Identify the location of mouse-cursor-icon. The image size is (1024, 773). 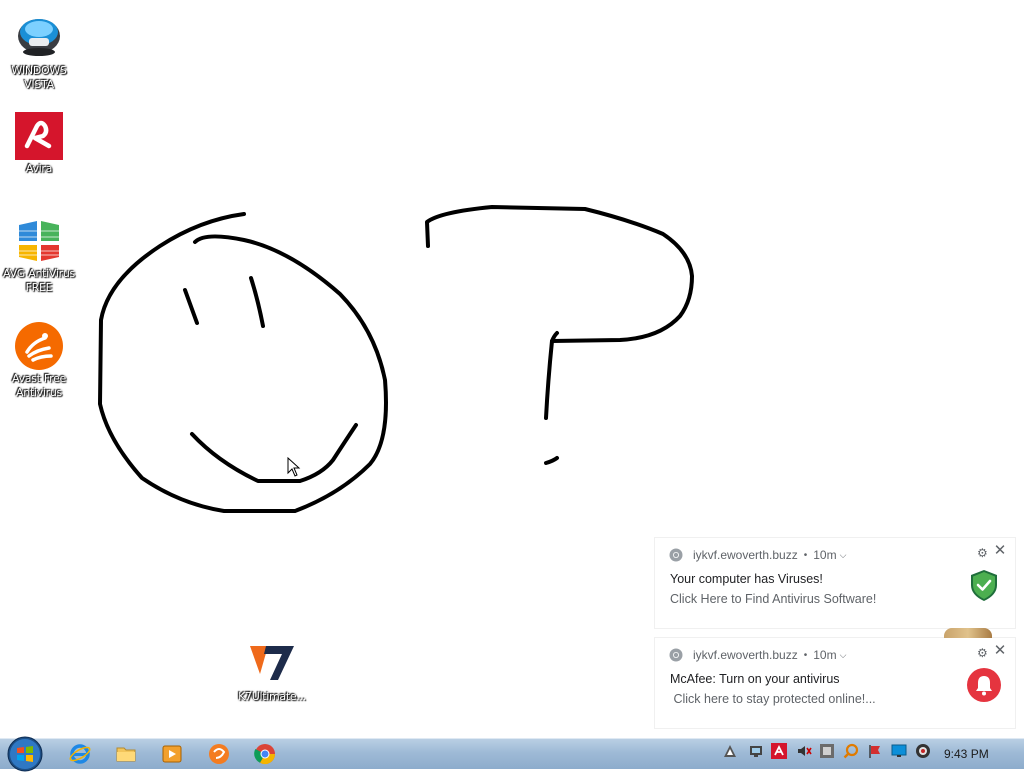
(294, 467).